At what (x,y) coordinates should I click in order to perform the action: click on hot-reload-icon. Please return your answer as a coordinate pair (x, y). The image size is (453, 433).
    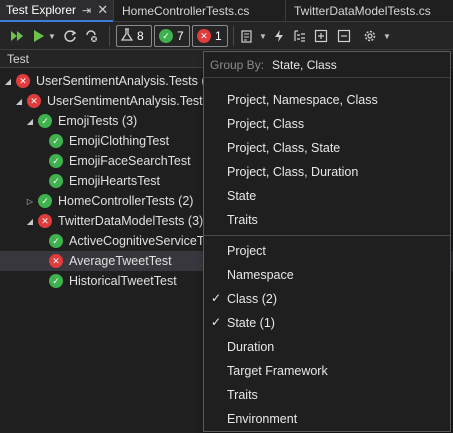
    Looking at the image, I should click on (279, 36).